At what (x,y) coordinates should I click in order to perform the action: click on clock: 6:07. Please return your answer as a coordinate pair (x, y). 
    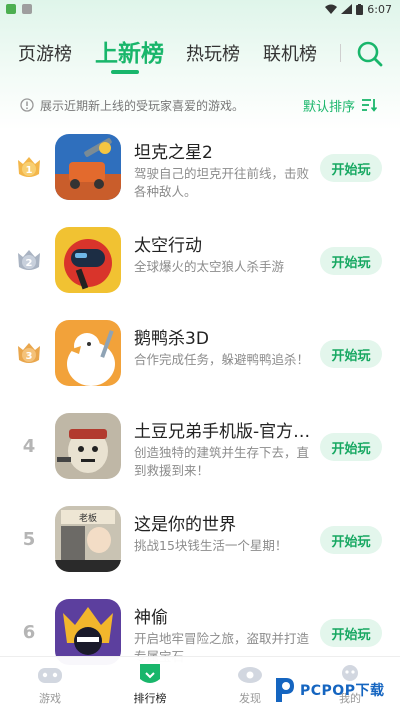
    Looking at the image, I should click on (379, 9).